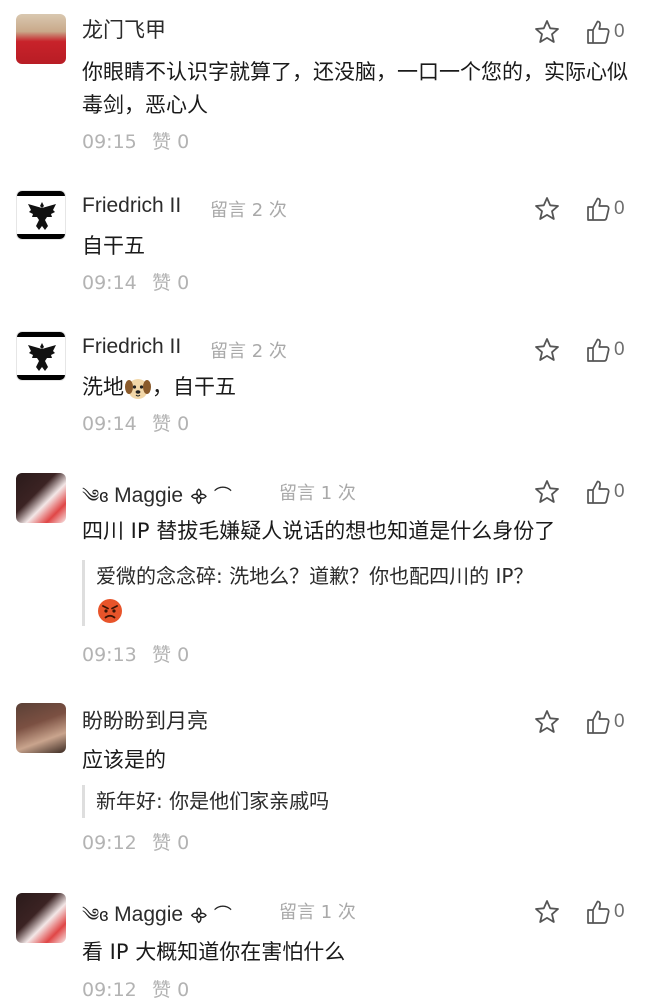  I want to click on comment-time: 09:15, so click(109, 142).